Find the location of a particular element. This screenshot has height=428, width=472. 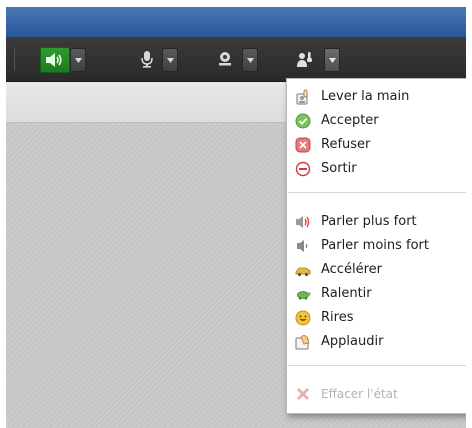

menu-item-label: Parler moins fort is located at coordinates (375, 245).